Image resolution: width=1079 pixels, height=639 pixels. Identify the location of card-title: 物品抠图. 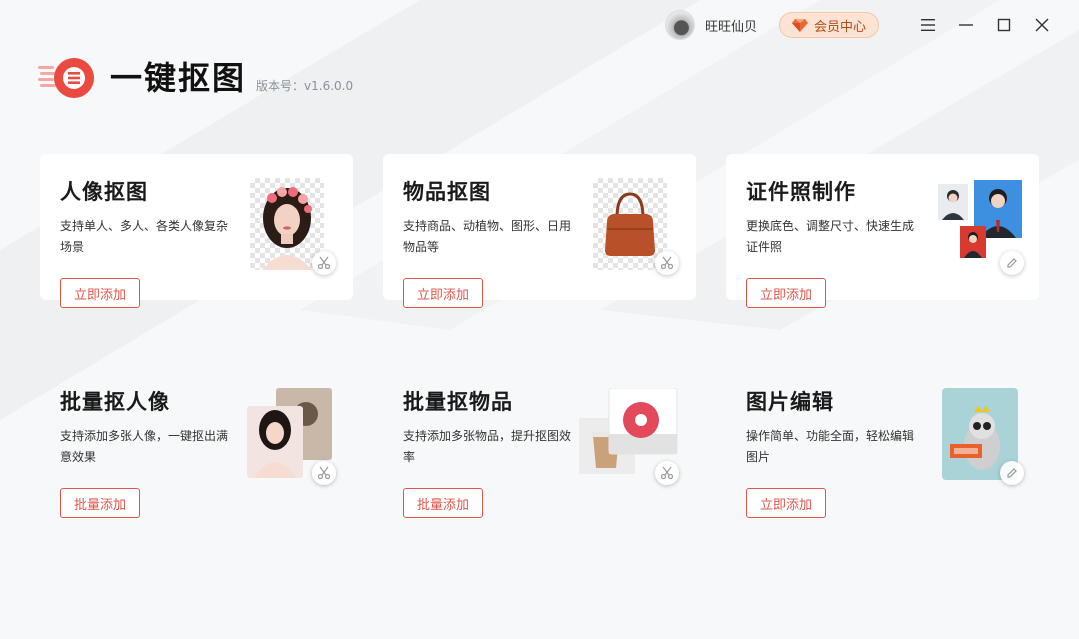
(447, 192).